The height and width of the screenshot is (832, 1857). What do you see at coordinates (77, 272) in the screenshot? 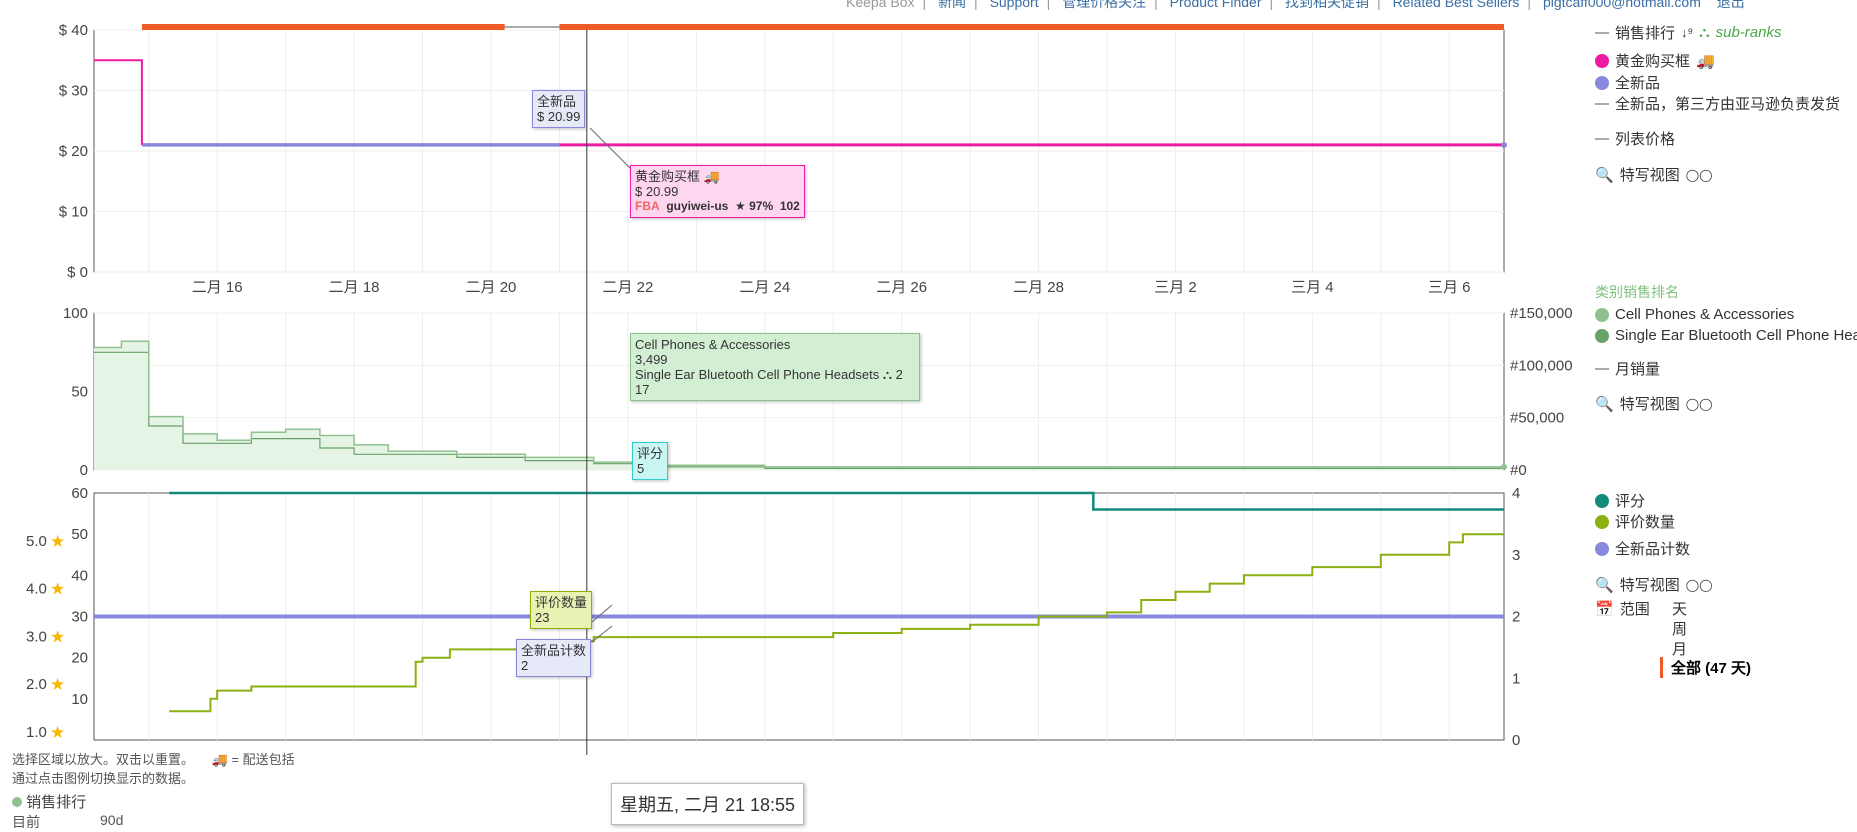
I see `price-y-tick: $ 0` at bounding box center [77, 272].